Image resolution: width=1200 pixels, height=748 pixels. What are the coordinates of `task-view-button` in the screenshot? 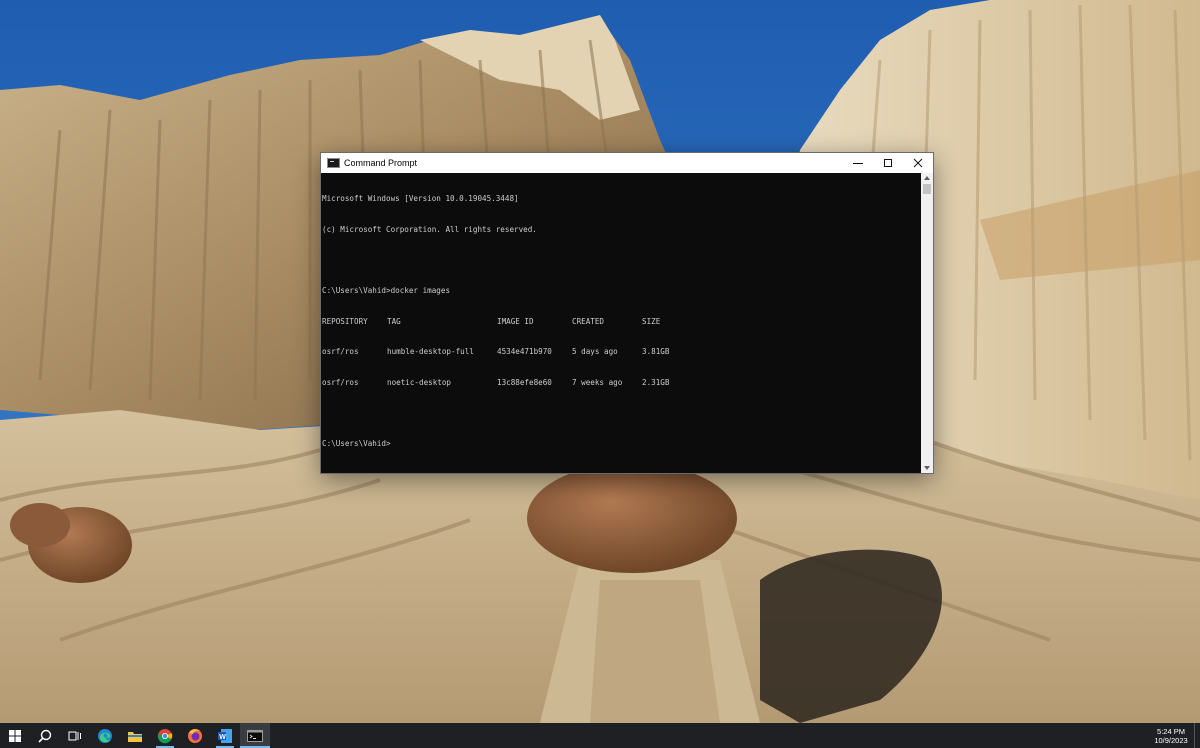 It's located at (75, 735).